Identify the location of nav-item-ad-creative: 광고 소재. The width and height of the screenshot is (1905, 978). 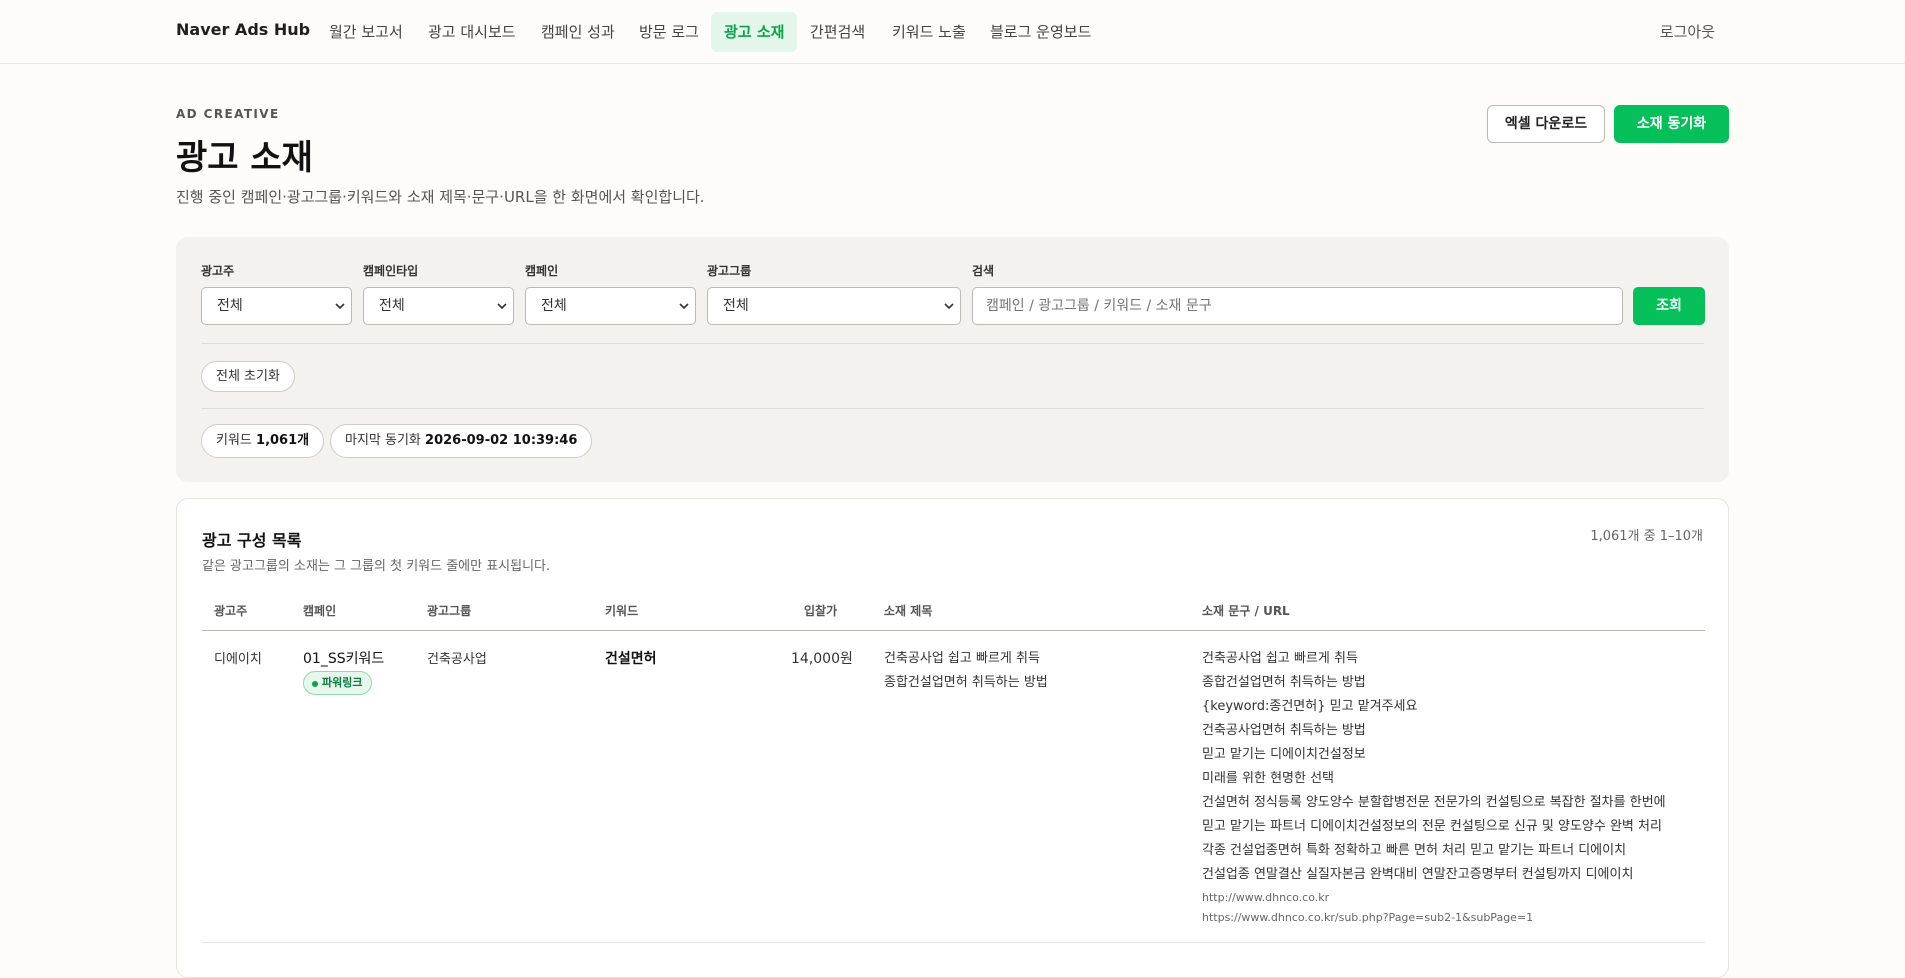
(754, 32).